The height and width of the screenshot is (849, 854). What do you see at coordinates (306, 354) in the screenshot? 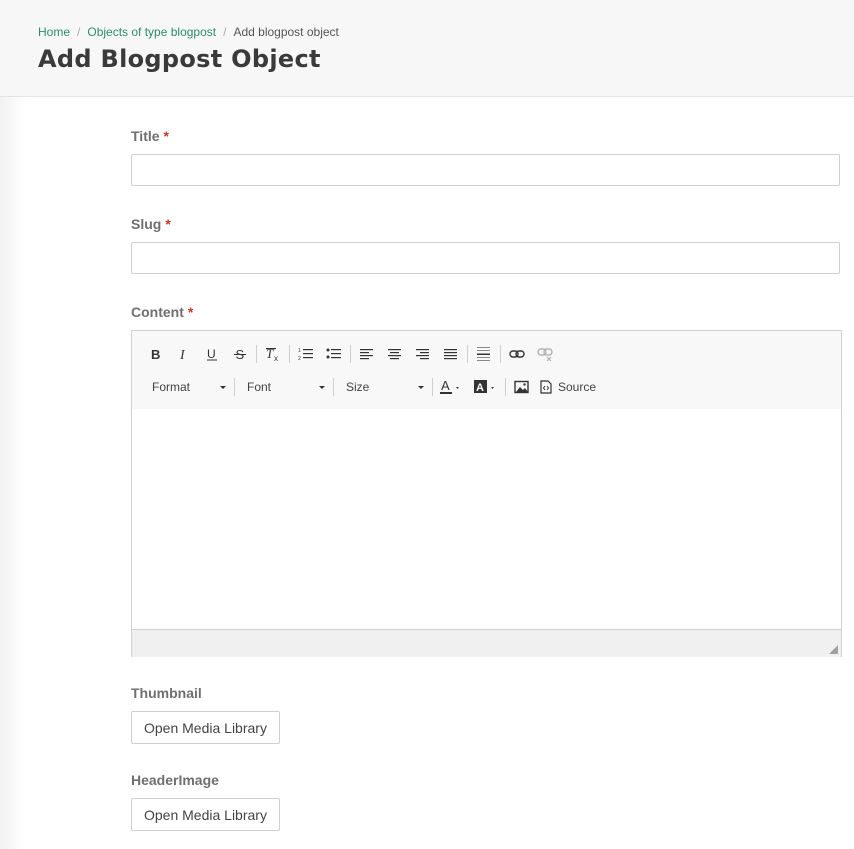
I see `numbered-list-icon: 12` at bounding box center [306, 354].